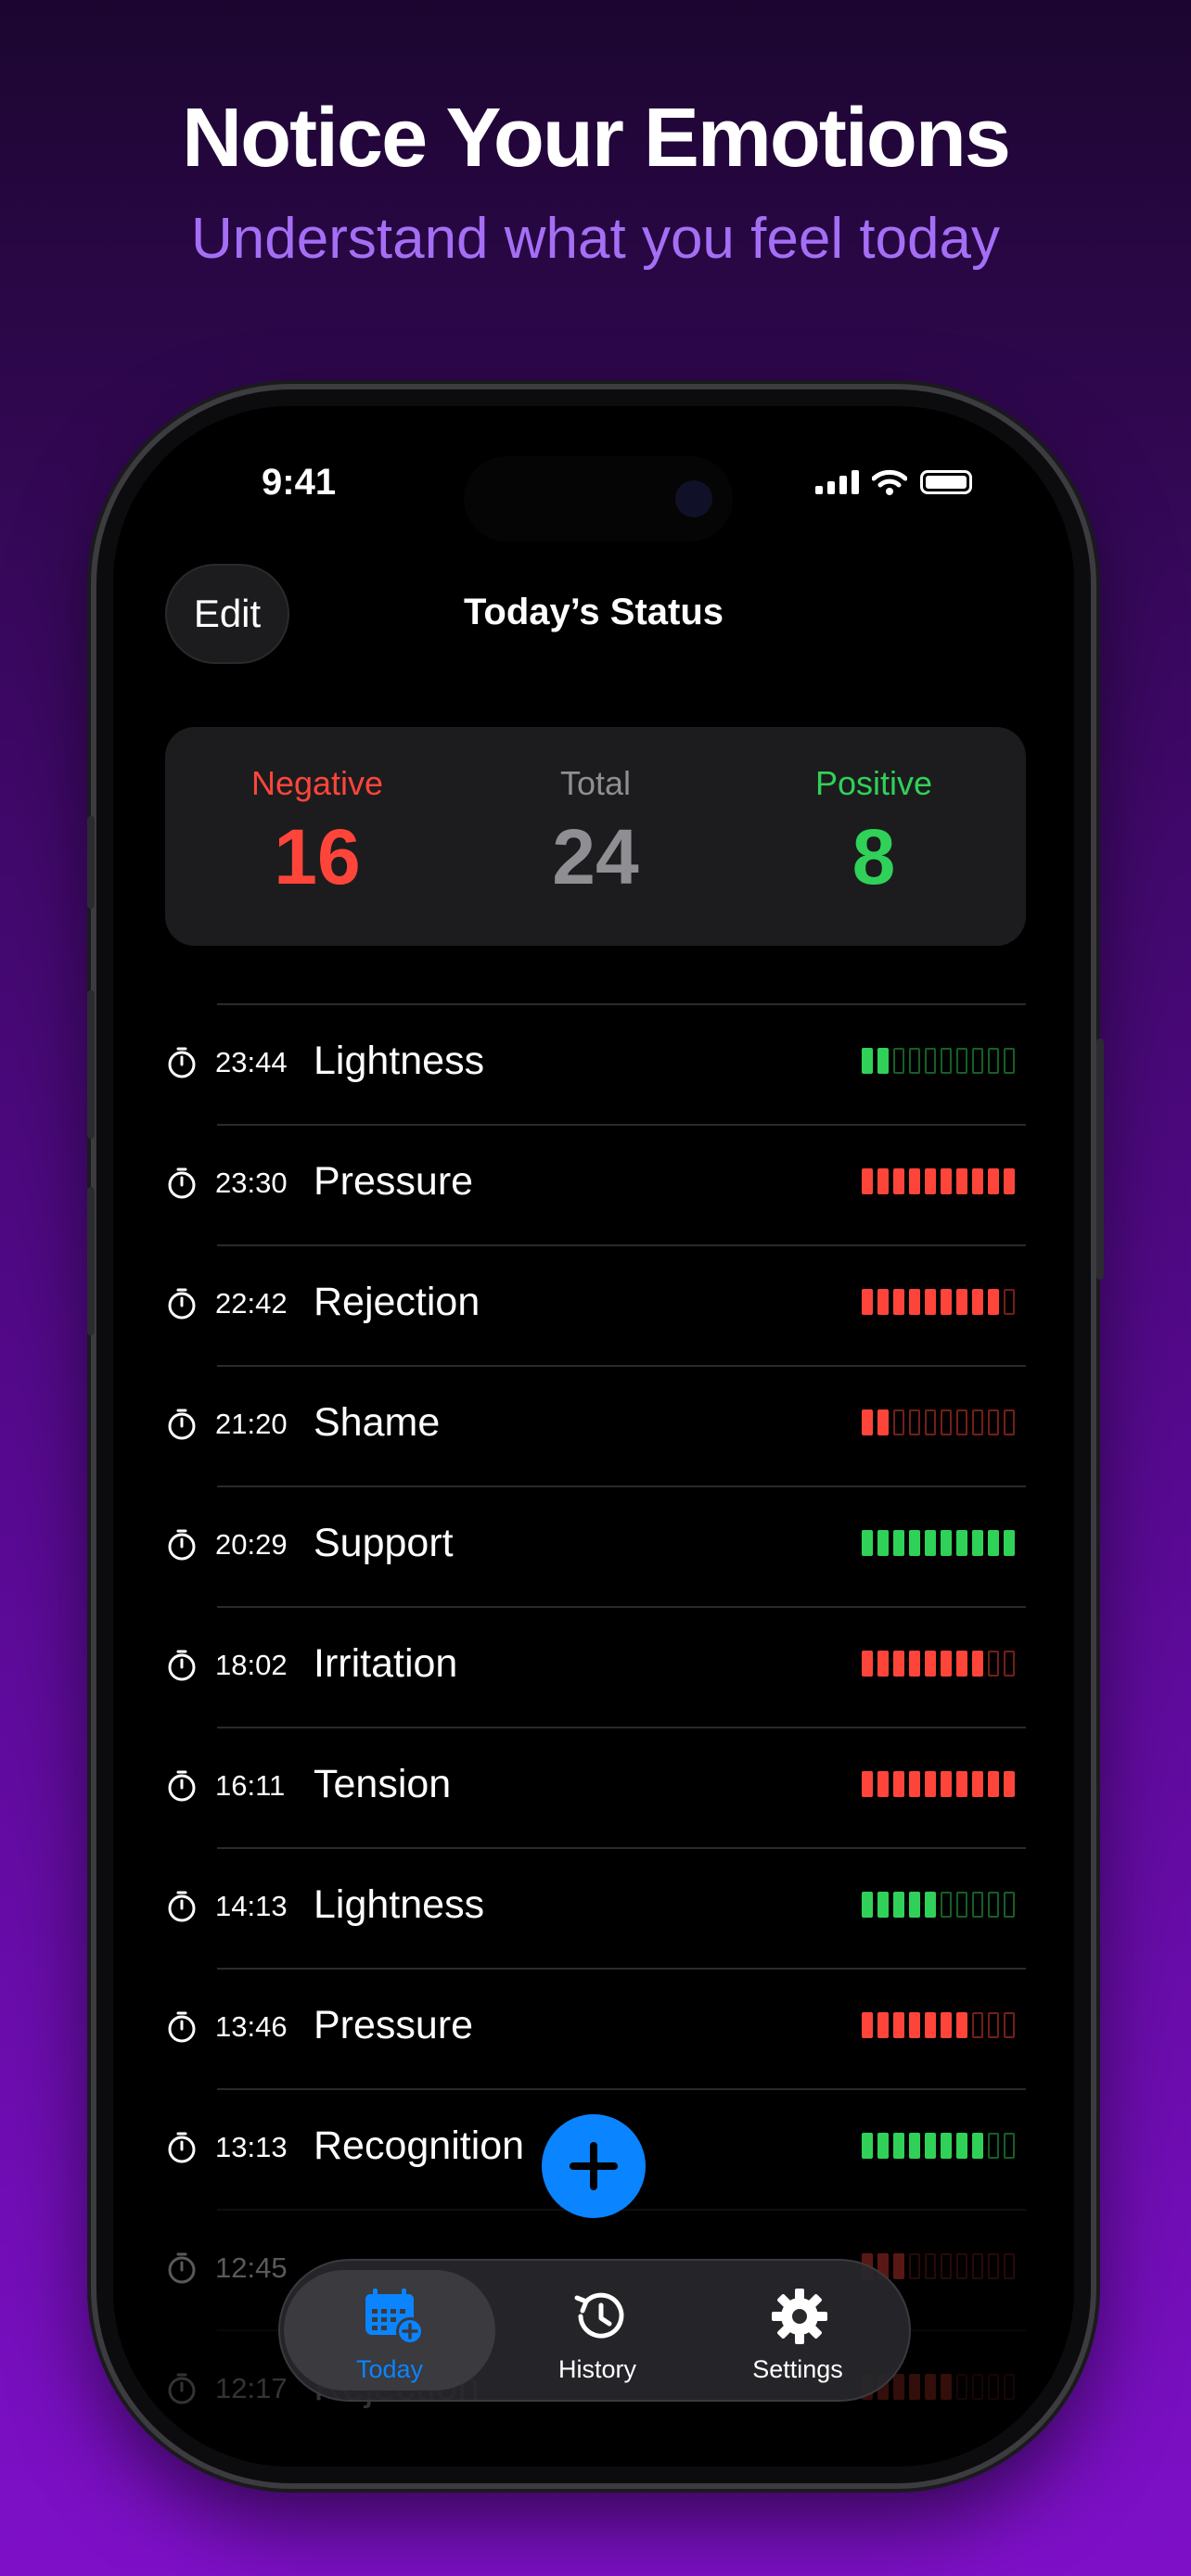  Describe the element at coordinates (797, 2330) in the screenshot. I see `tab-settings: Settings` at that location.